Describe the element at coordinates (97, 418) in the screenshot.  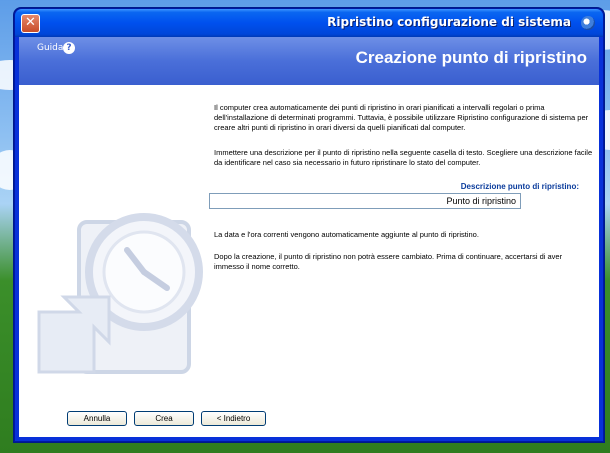
I see `cancel-button: Annulla` at that location.